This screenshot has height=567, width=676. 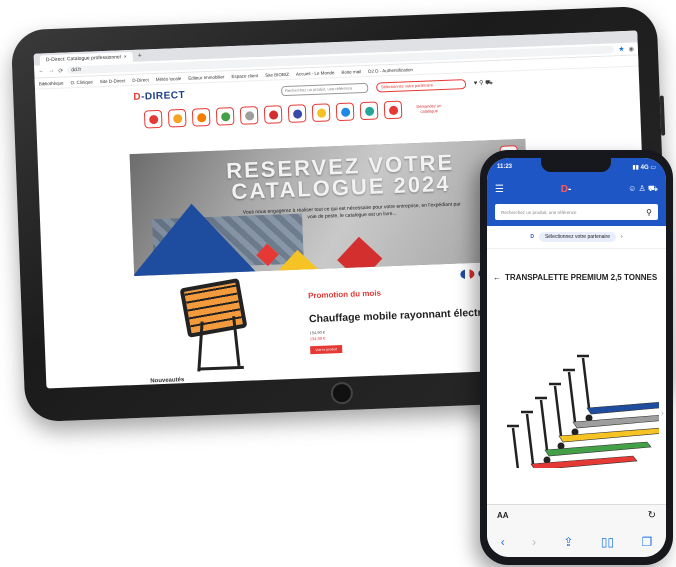 What do you see at coordinates (532, 237) in the screenshot?
I see `partner-logo-icon: D` at bounding box center [532, 237].